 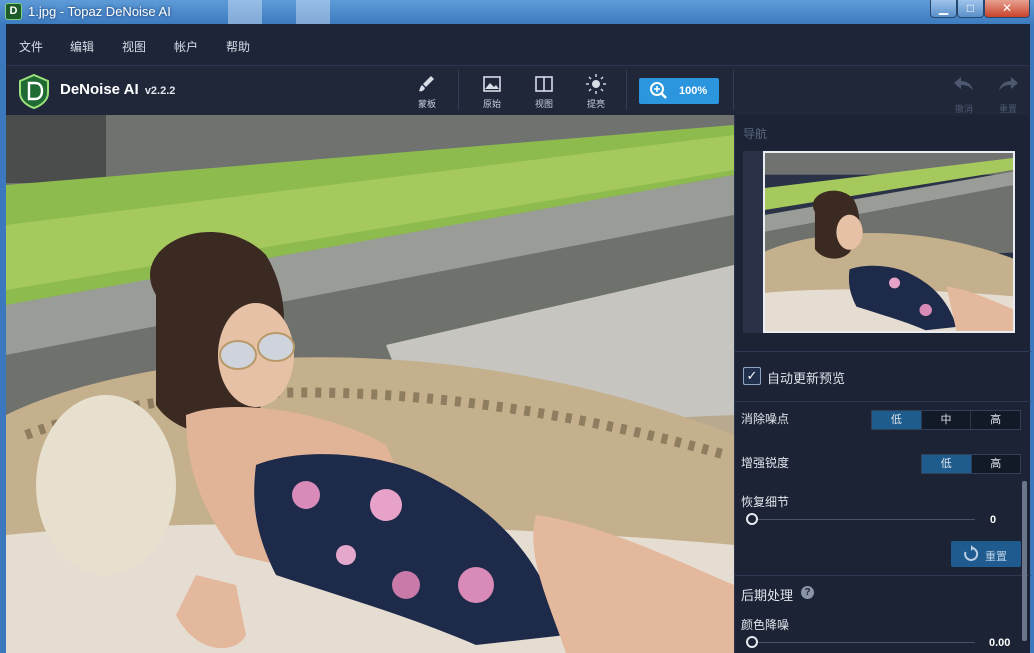 I want to click on window-frame-right, so click(x=1032, y=338).